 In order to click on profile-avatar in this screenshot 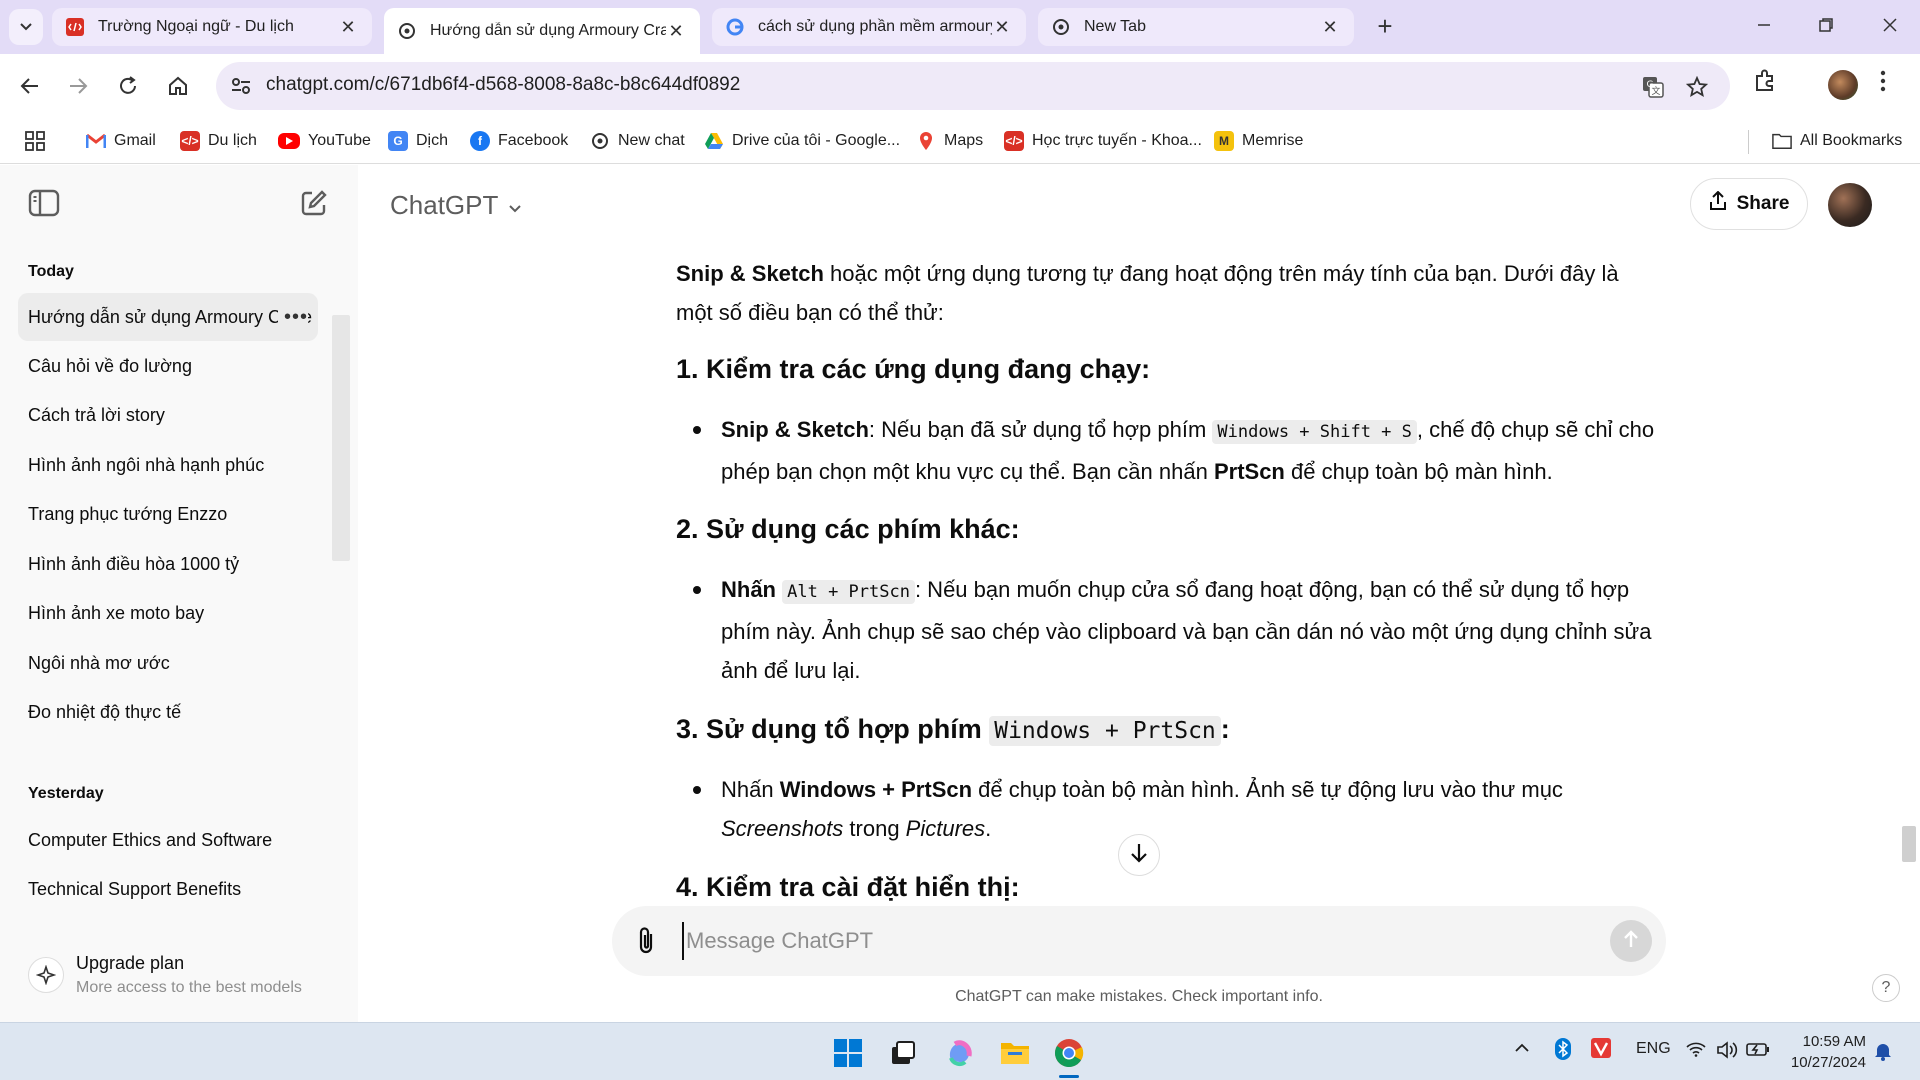, I will do `click(1843, 85)`.